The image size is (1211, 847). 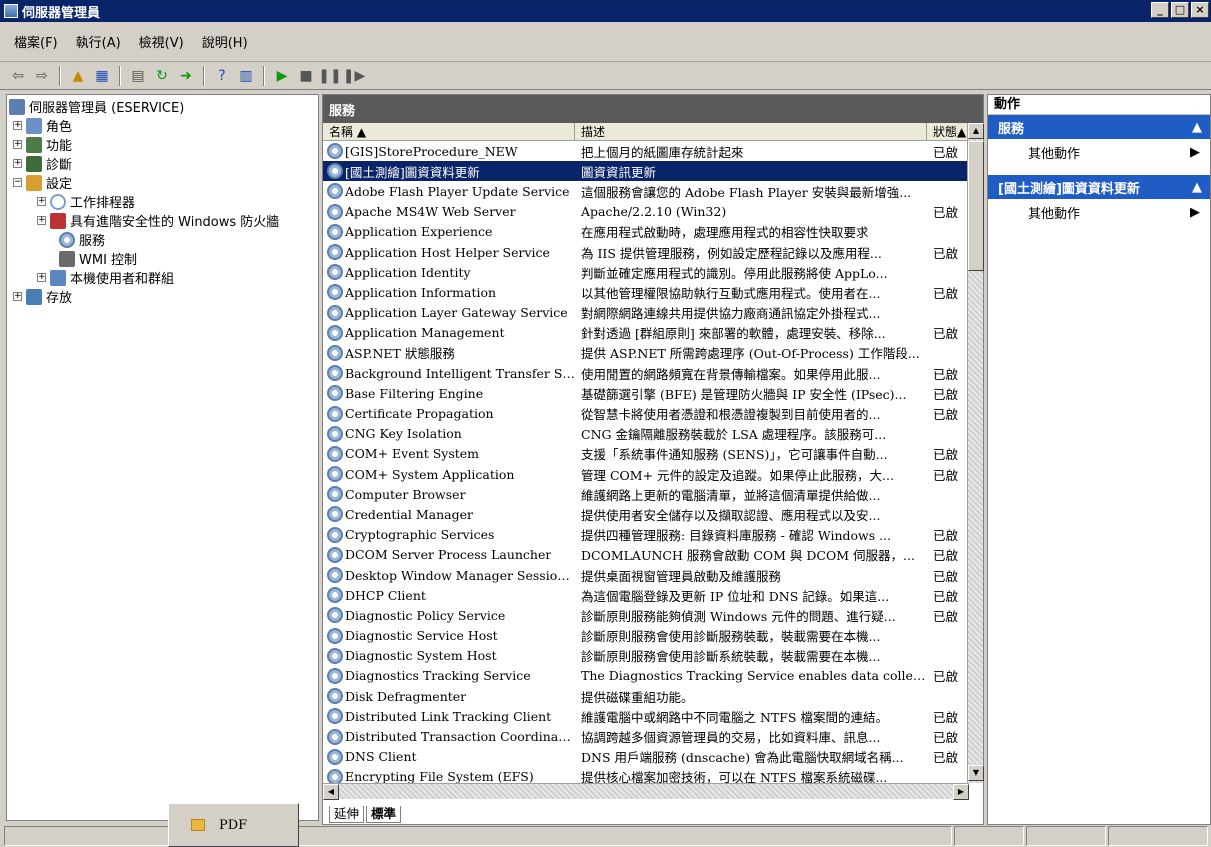 What do you see at coordinates (42, 76) in the screenshot?
I see `forward-arrow-icon: ⇨` at bounding box center [42, 76].